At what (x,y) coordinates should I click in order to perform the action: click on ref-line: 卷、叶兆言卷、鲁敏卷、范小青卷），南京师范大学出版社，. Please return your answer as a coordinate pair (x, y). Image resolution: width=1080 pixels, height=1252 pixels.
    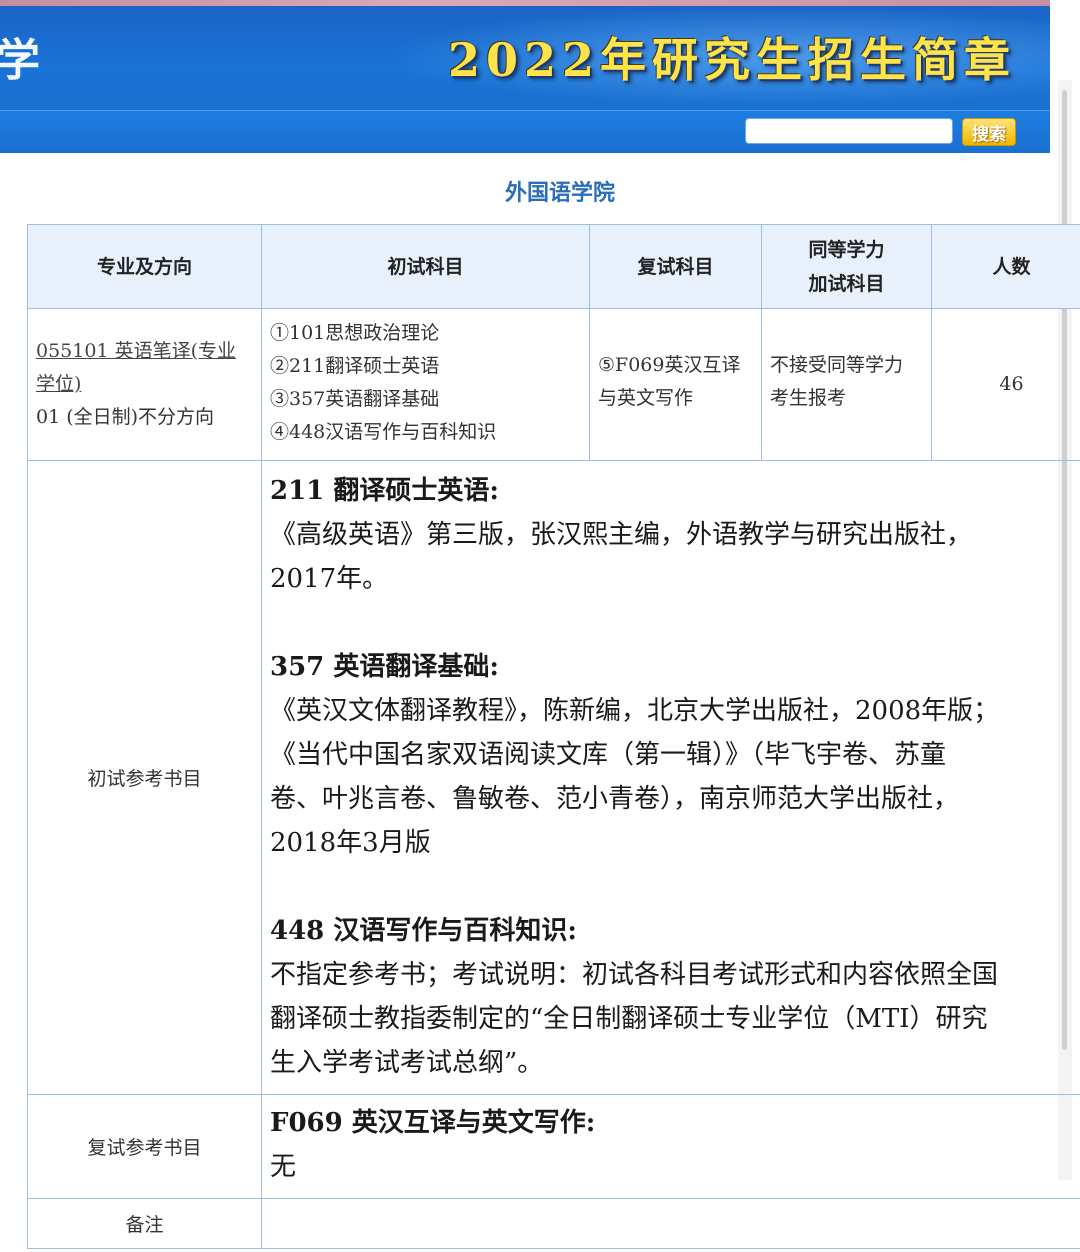
    Looking at the image, I should click on (615, 799).